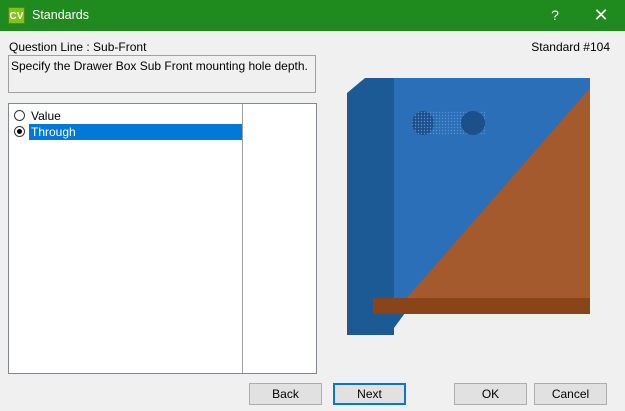  I want to click on shelf-shape, so click(481, 306).